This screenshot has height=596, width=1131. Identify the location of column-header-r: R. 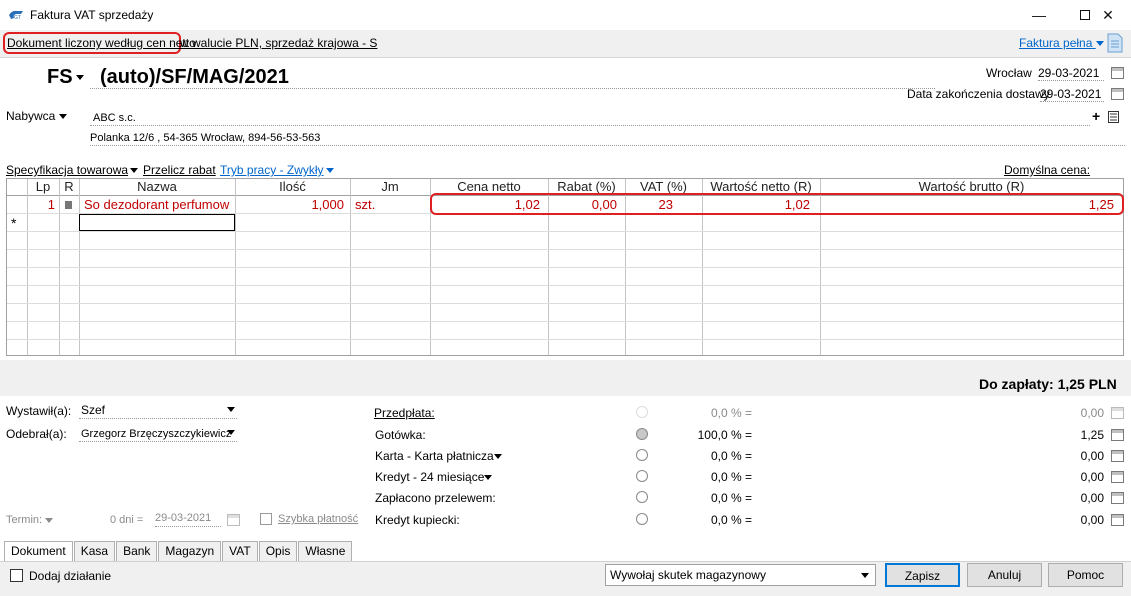
(69, 187).